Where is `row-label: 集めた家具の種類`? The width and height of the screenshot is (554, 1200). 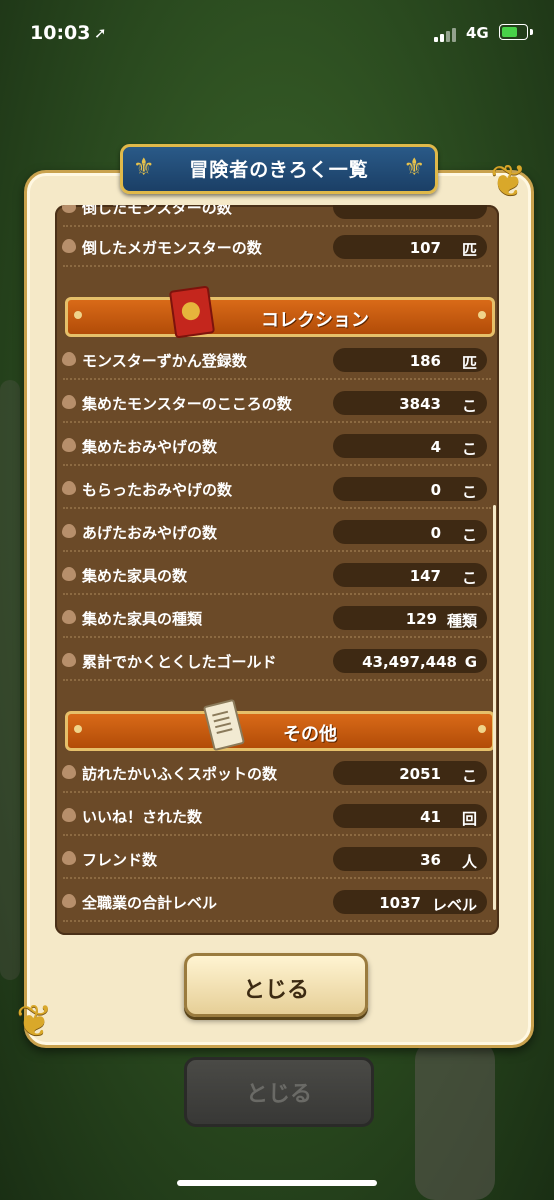 row-label: 集めた家具の種類 is located at coordinates (142, 619).